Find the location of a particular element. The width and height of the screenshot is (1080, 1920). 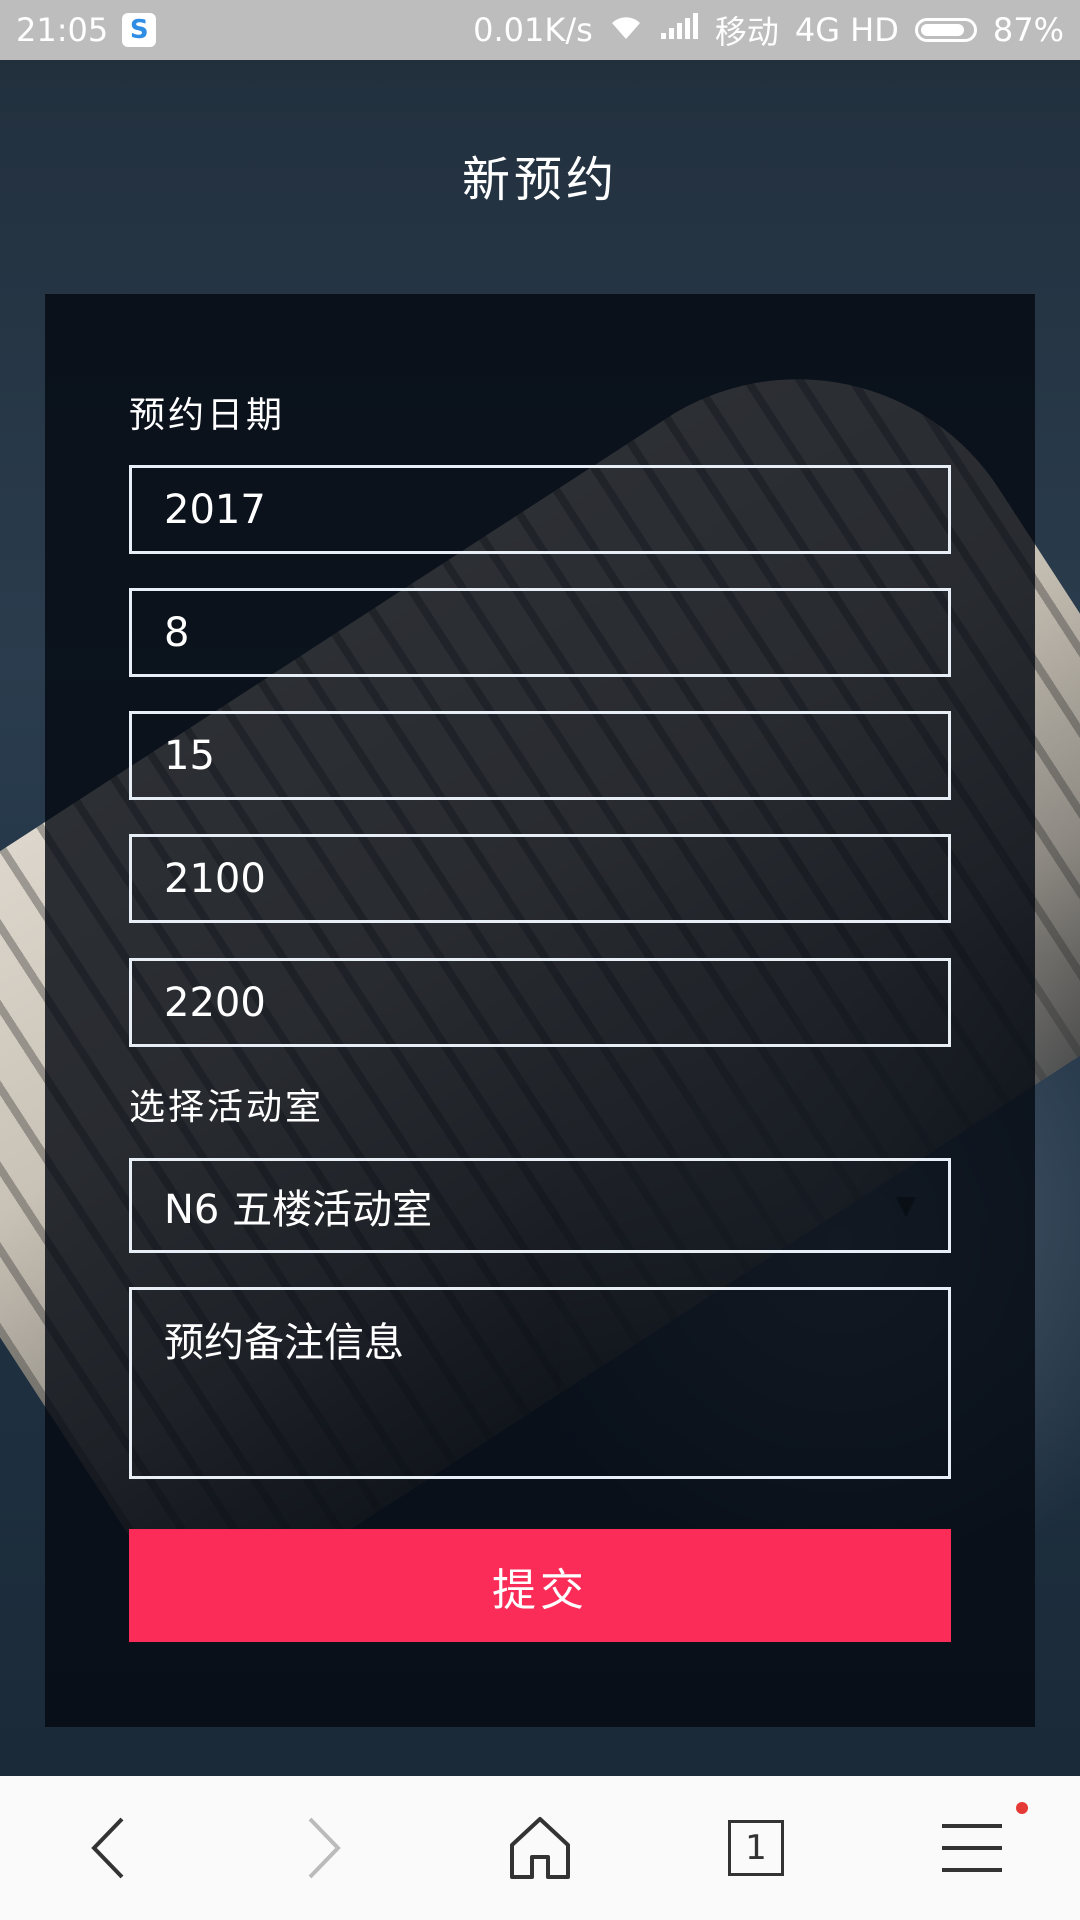

tab-count: 1 is located at coordinates (756, 1848).